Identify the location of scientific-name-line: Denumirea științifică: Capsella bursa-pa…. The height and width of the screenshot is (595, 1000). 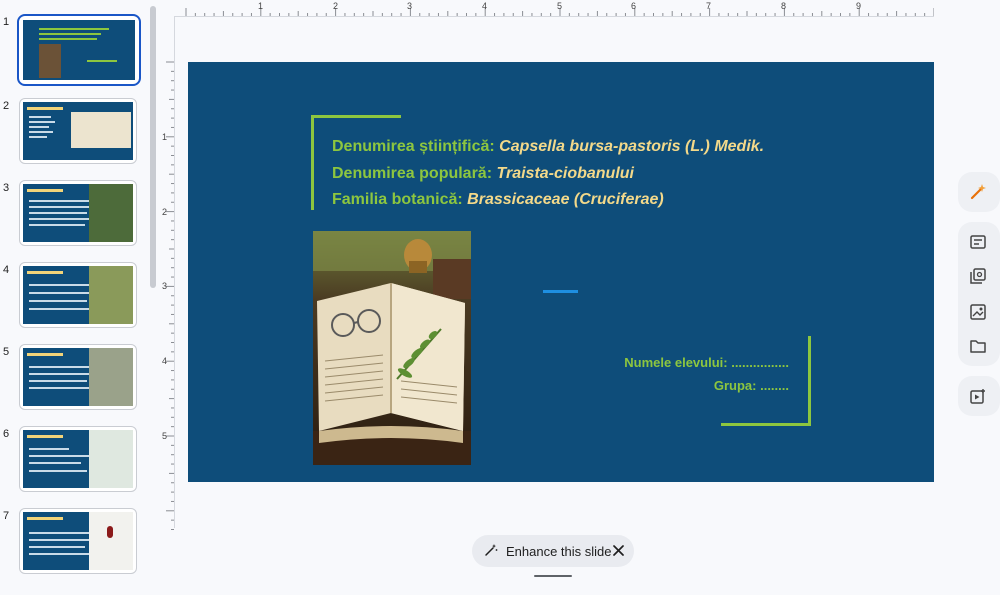
(548, 147).